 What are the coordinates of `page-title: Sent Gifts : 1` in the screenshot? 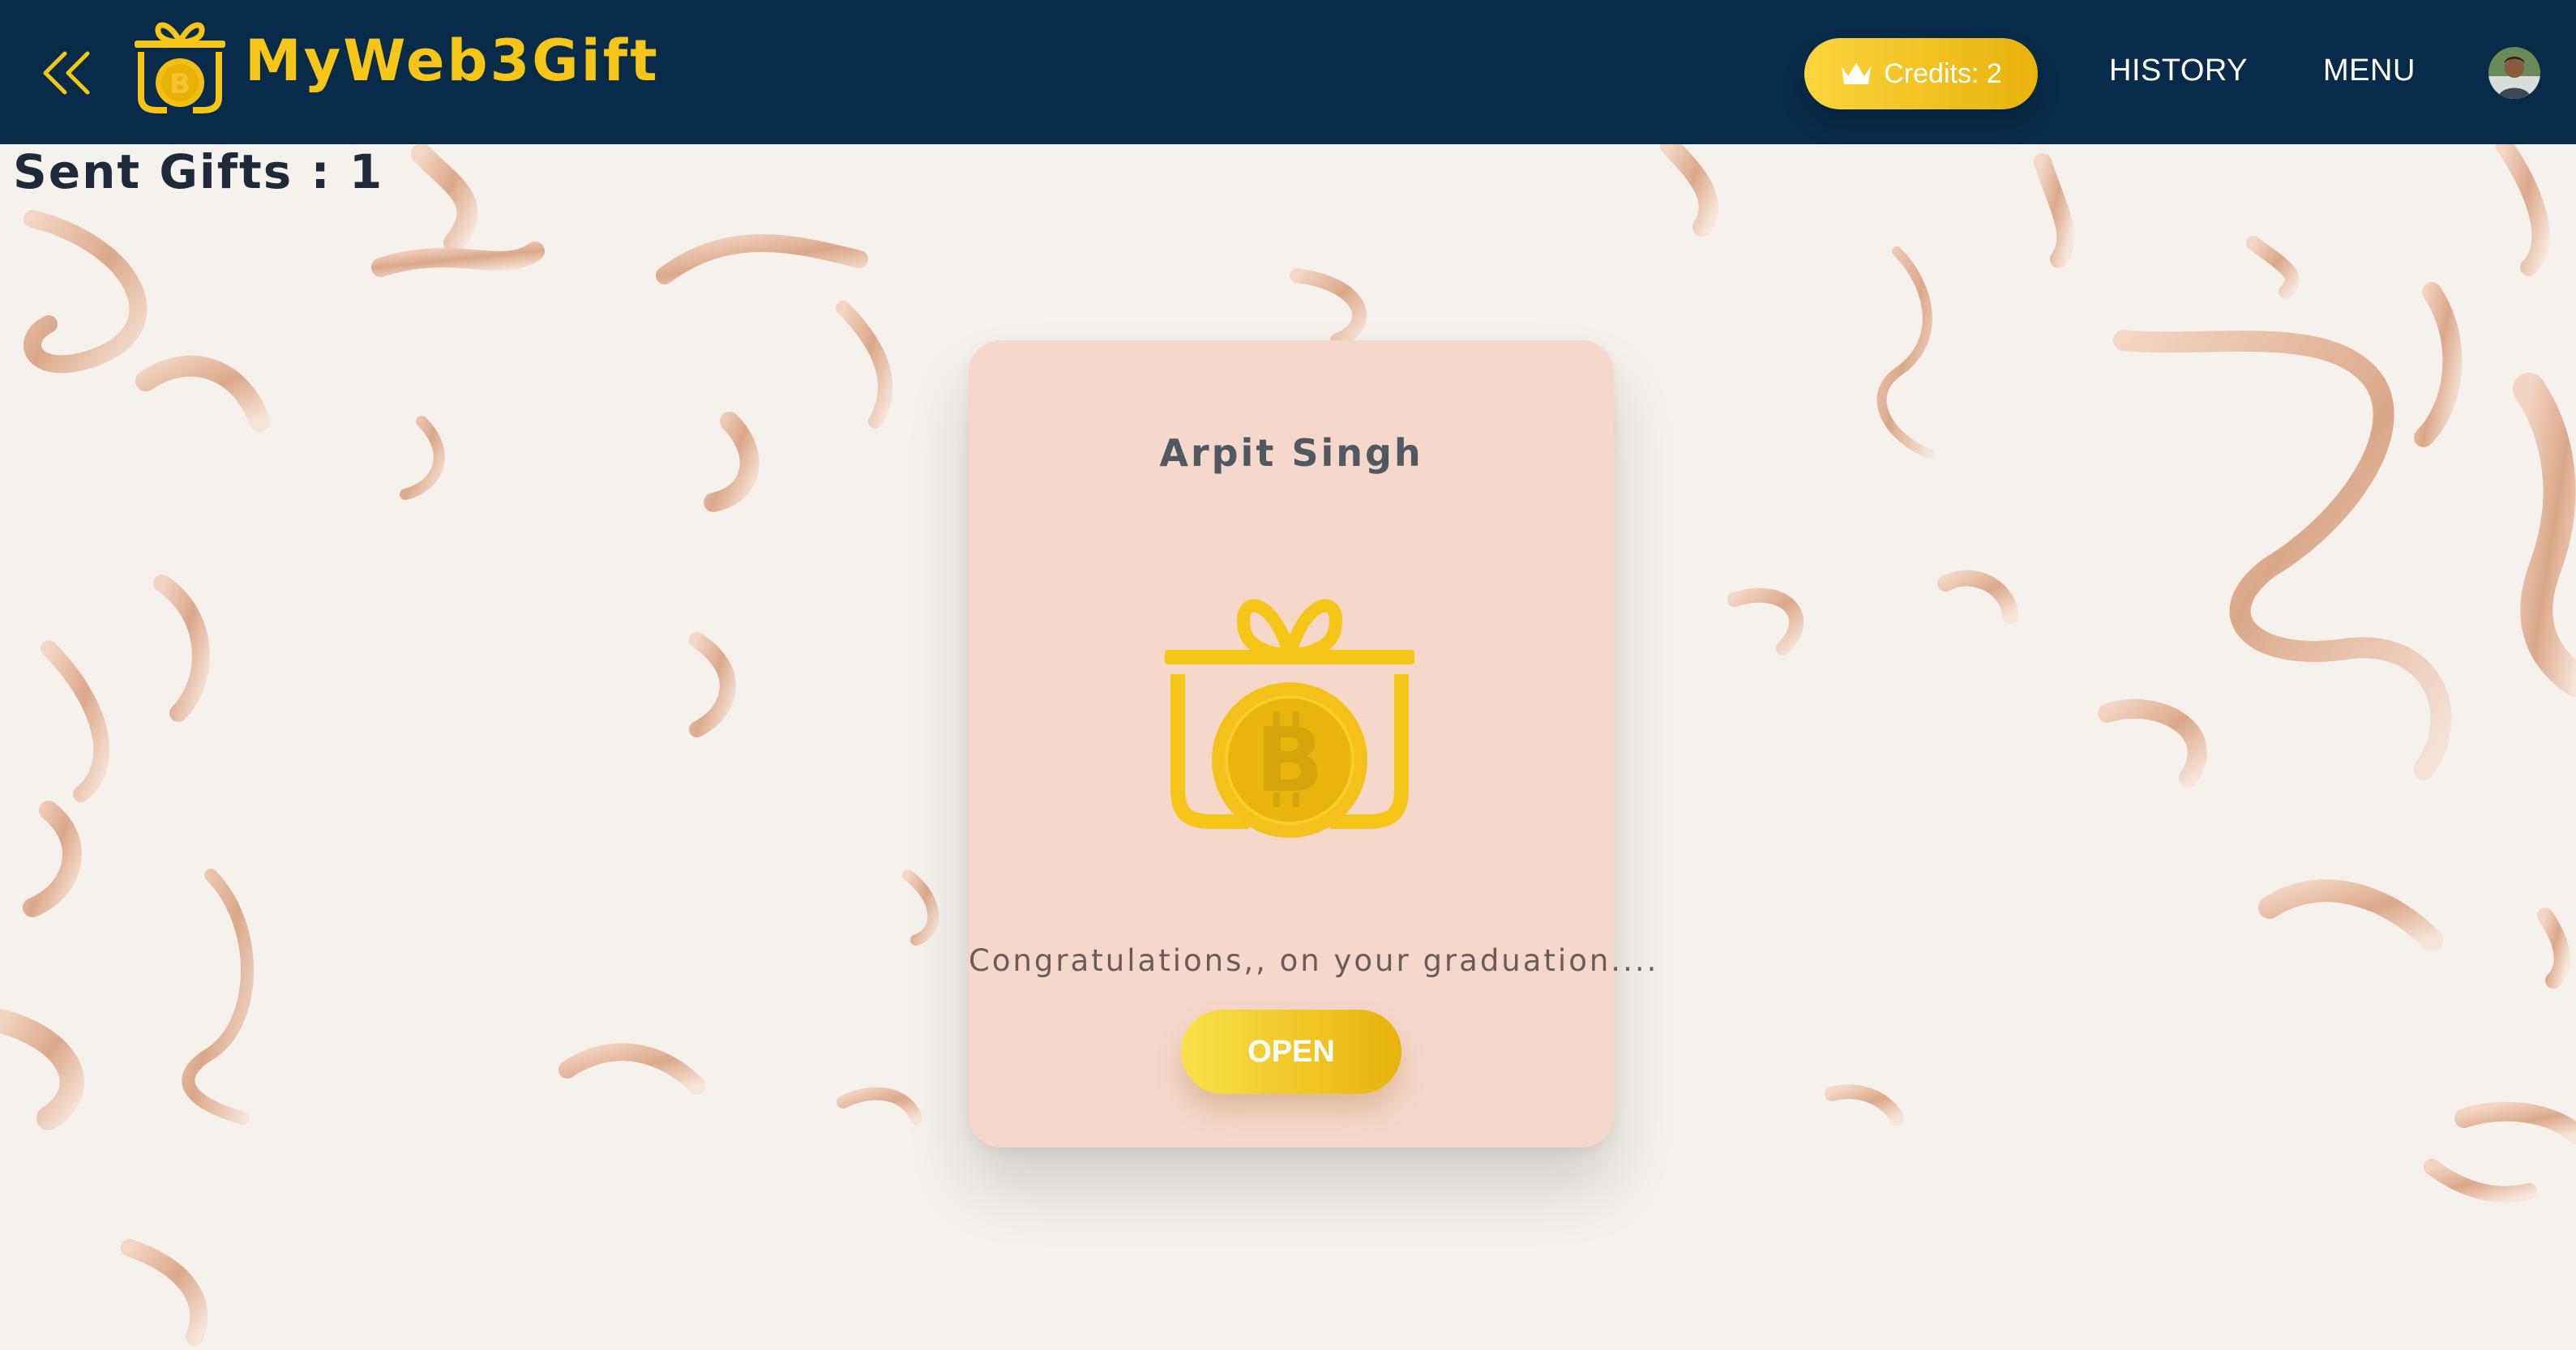 It's located at (198, 171).